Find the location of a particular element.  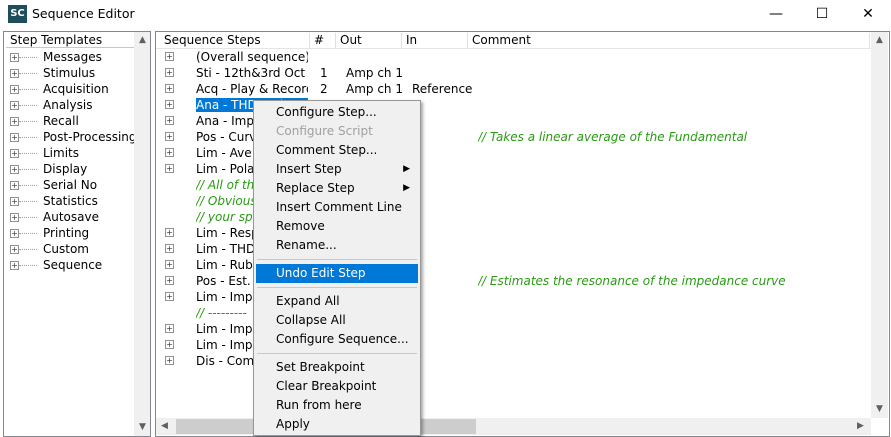

step-name-text: Lim - Impe is located at coordinates (228, 345).